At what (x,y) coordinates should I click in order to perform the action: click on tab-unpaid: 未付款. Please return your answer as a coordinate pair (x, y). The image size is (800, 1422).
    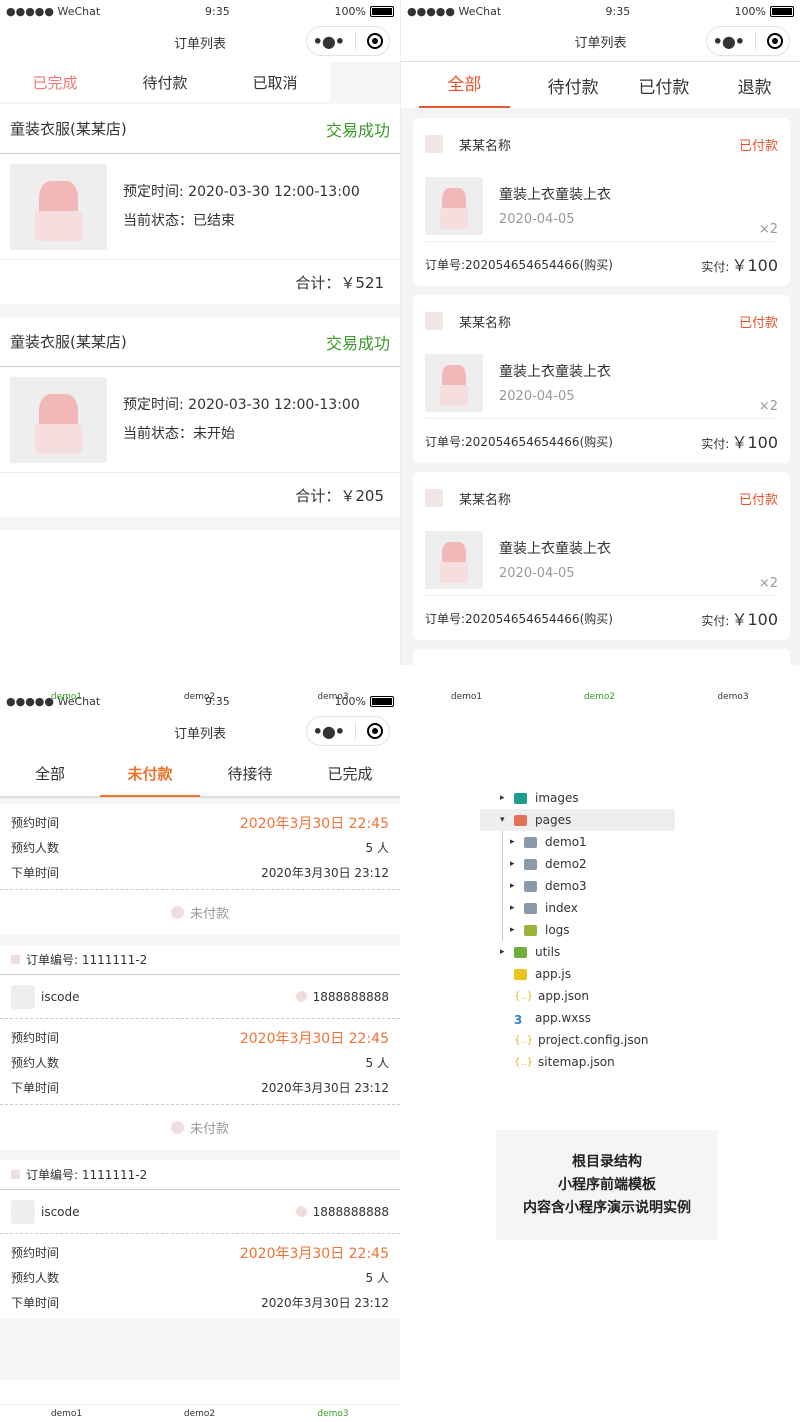
    Looking at the image, I should click on (150, 774).